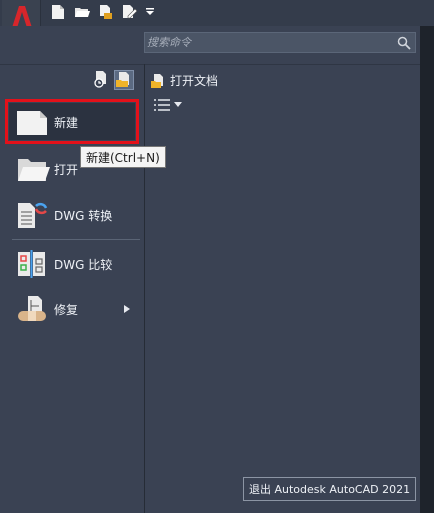 This screenshot has height=513, width=434. Describe the element at coordinates (269, 42) in the screenshot. I see `search-input` at that location.